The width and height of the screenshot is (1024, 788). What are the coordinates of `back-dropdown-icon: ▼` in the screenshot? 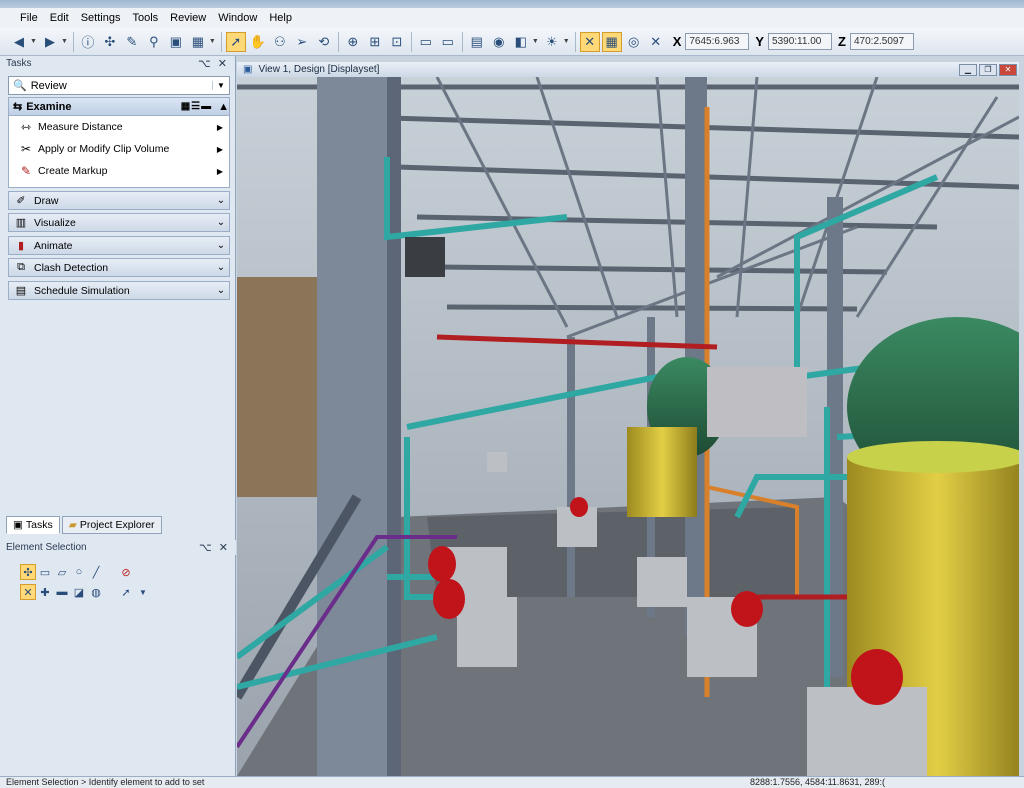 It's located at (33, 41).